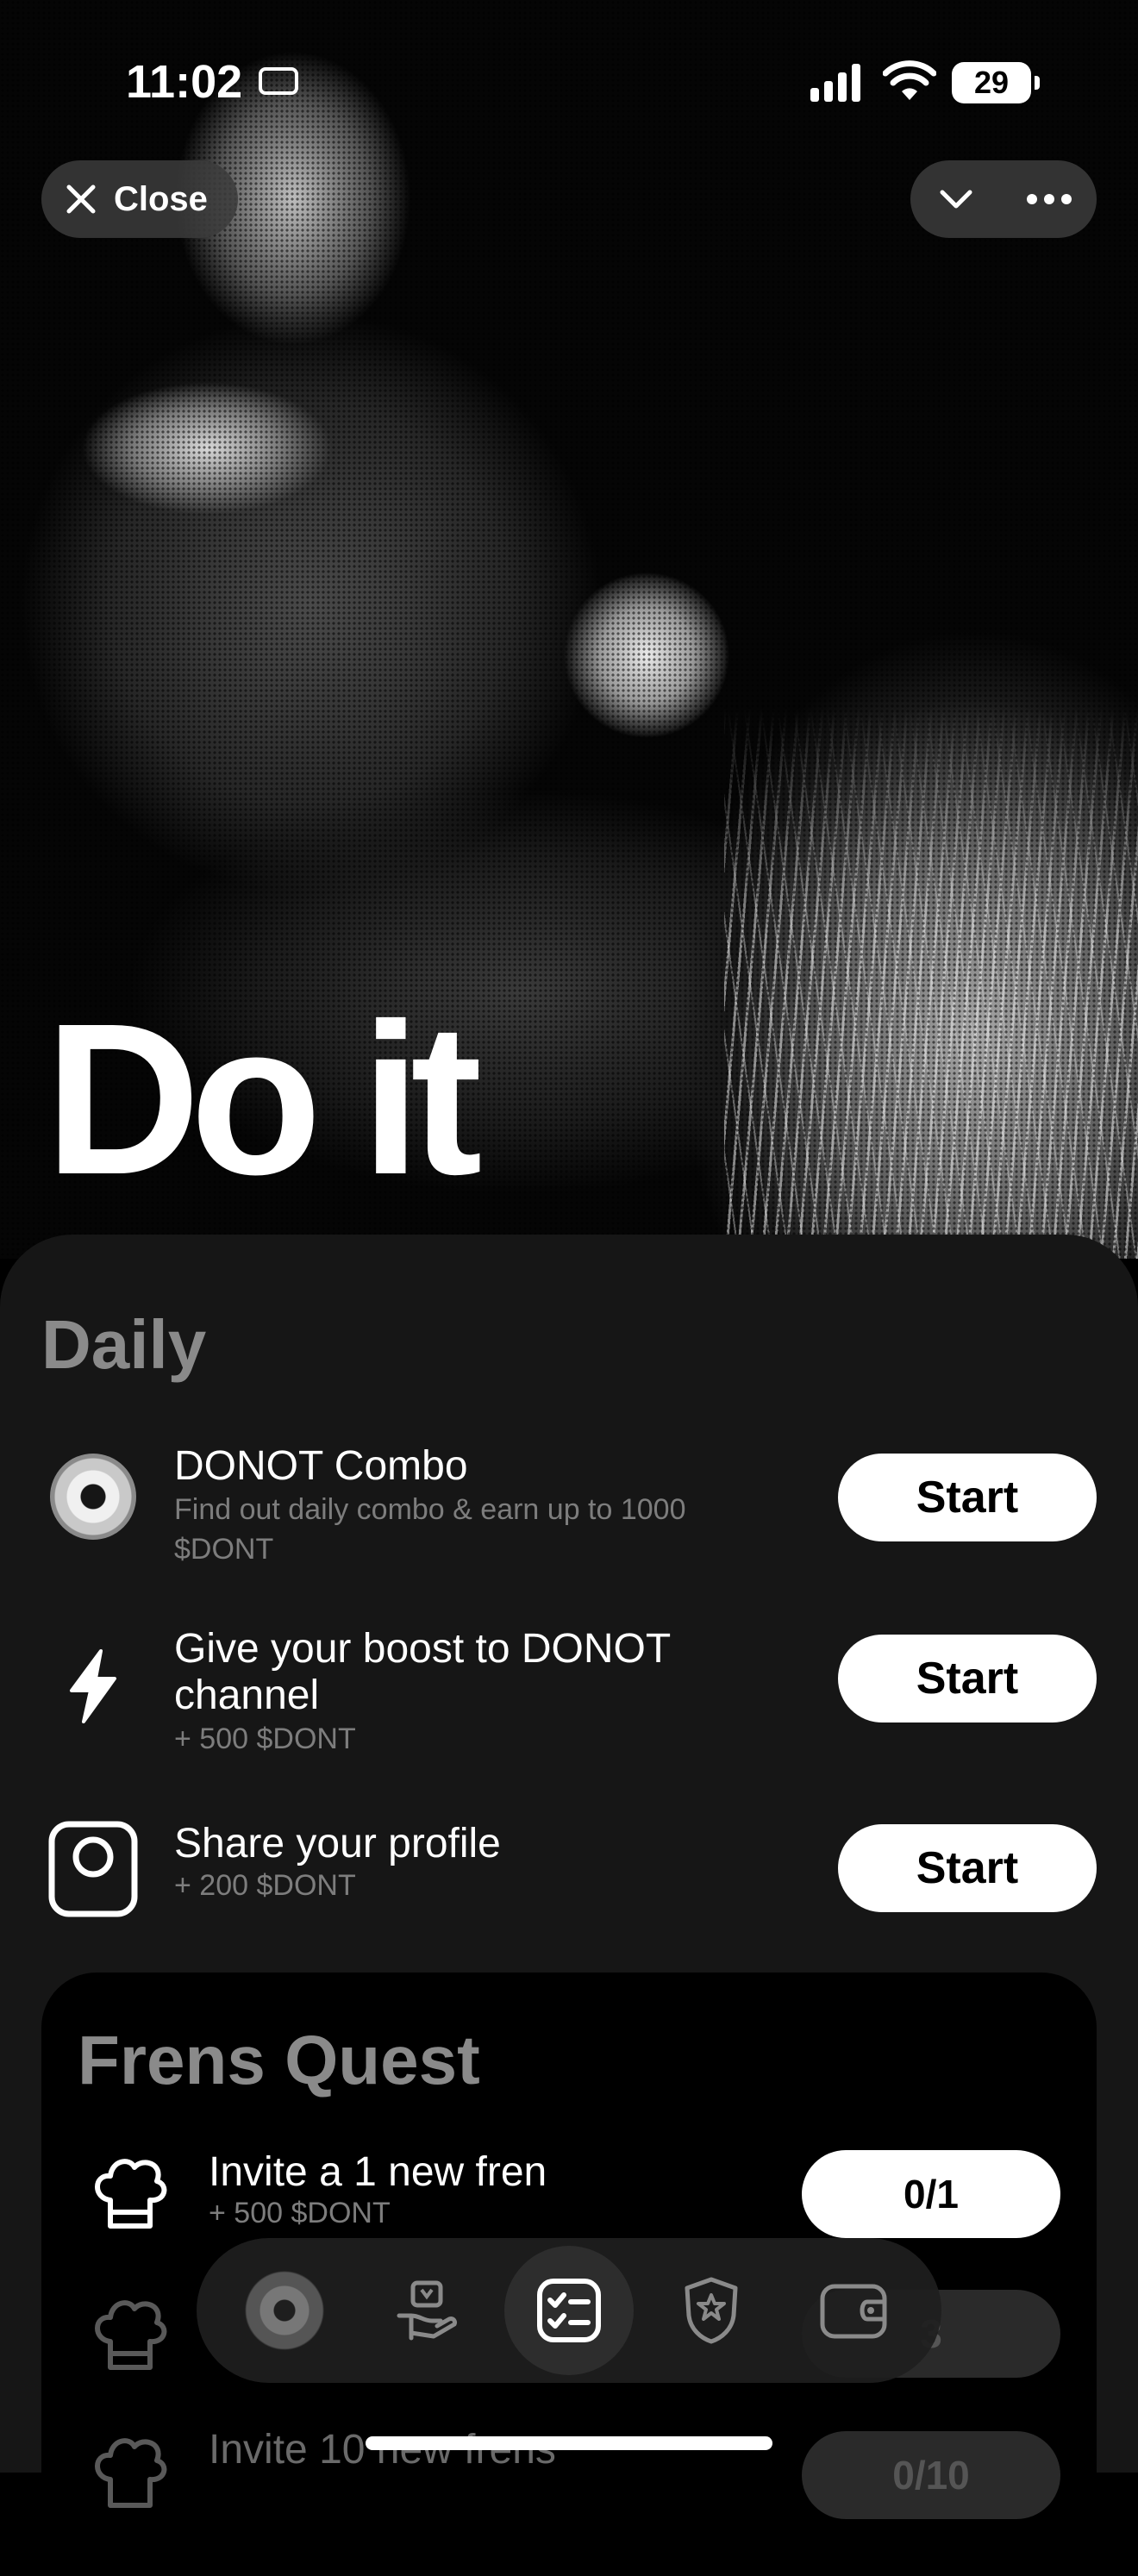 The height and width of the screenshot is (2576, 1138). Describe the element at coordinates (968, 1679) in the screenshot. I see `start-button-boost: Start` at that location.